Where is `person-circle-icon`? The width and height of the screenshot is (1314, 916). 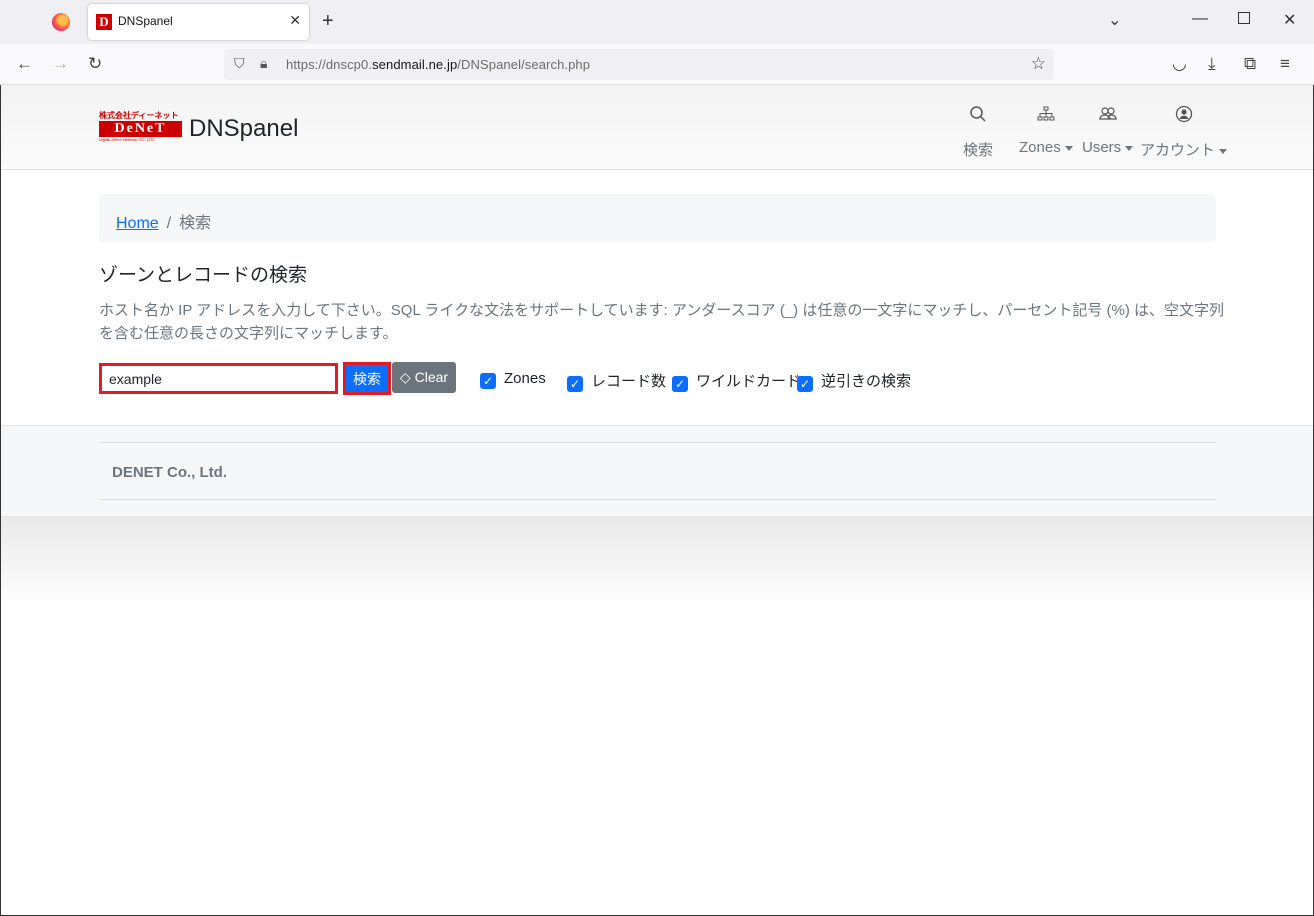 person-circle-icon is located at coordinates (1183, 117).